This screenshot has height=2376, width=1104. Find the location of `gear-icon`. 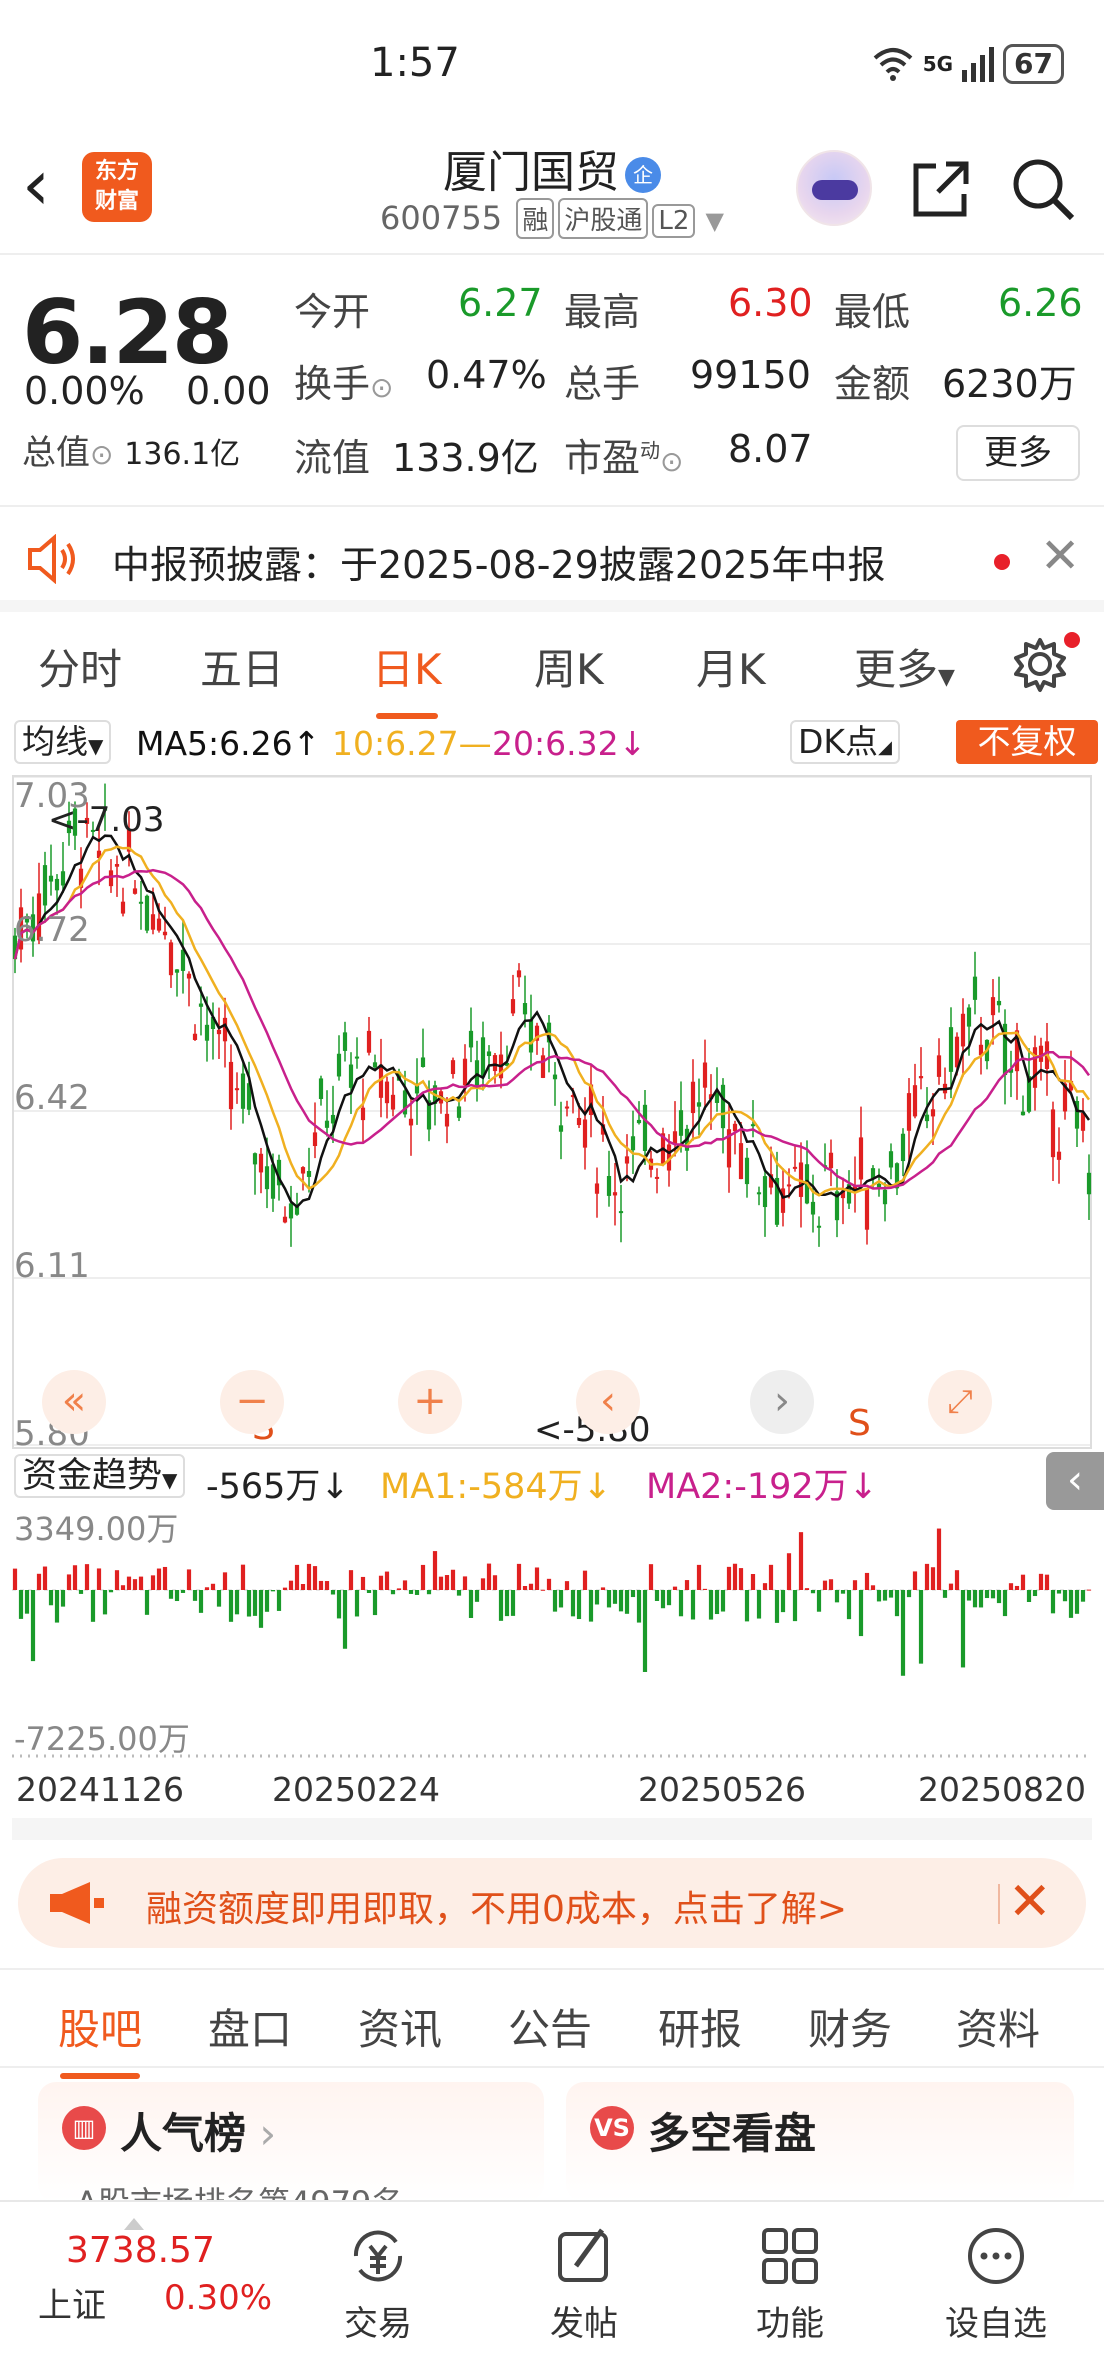

gear-icon is located at coordinates (1040, 664).